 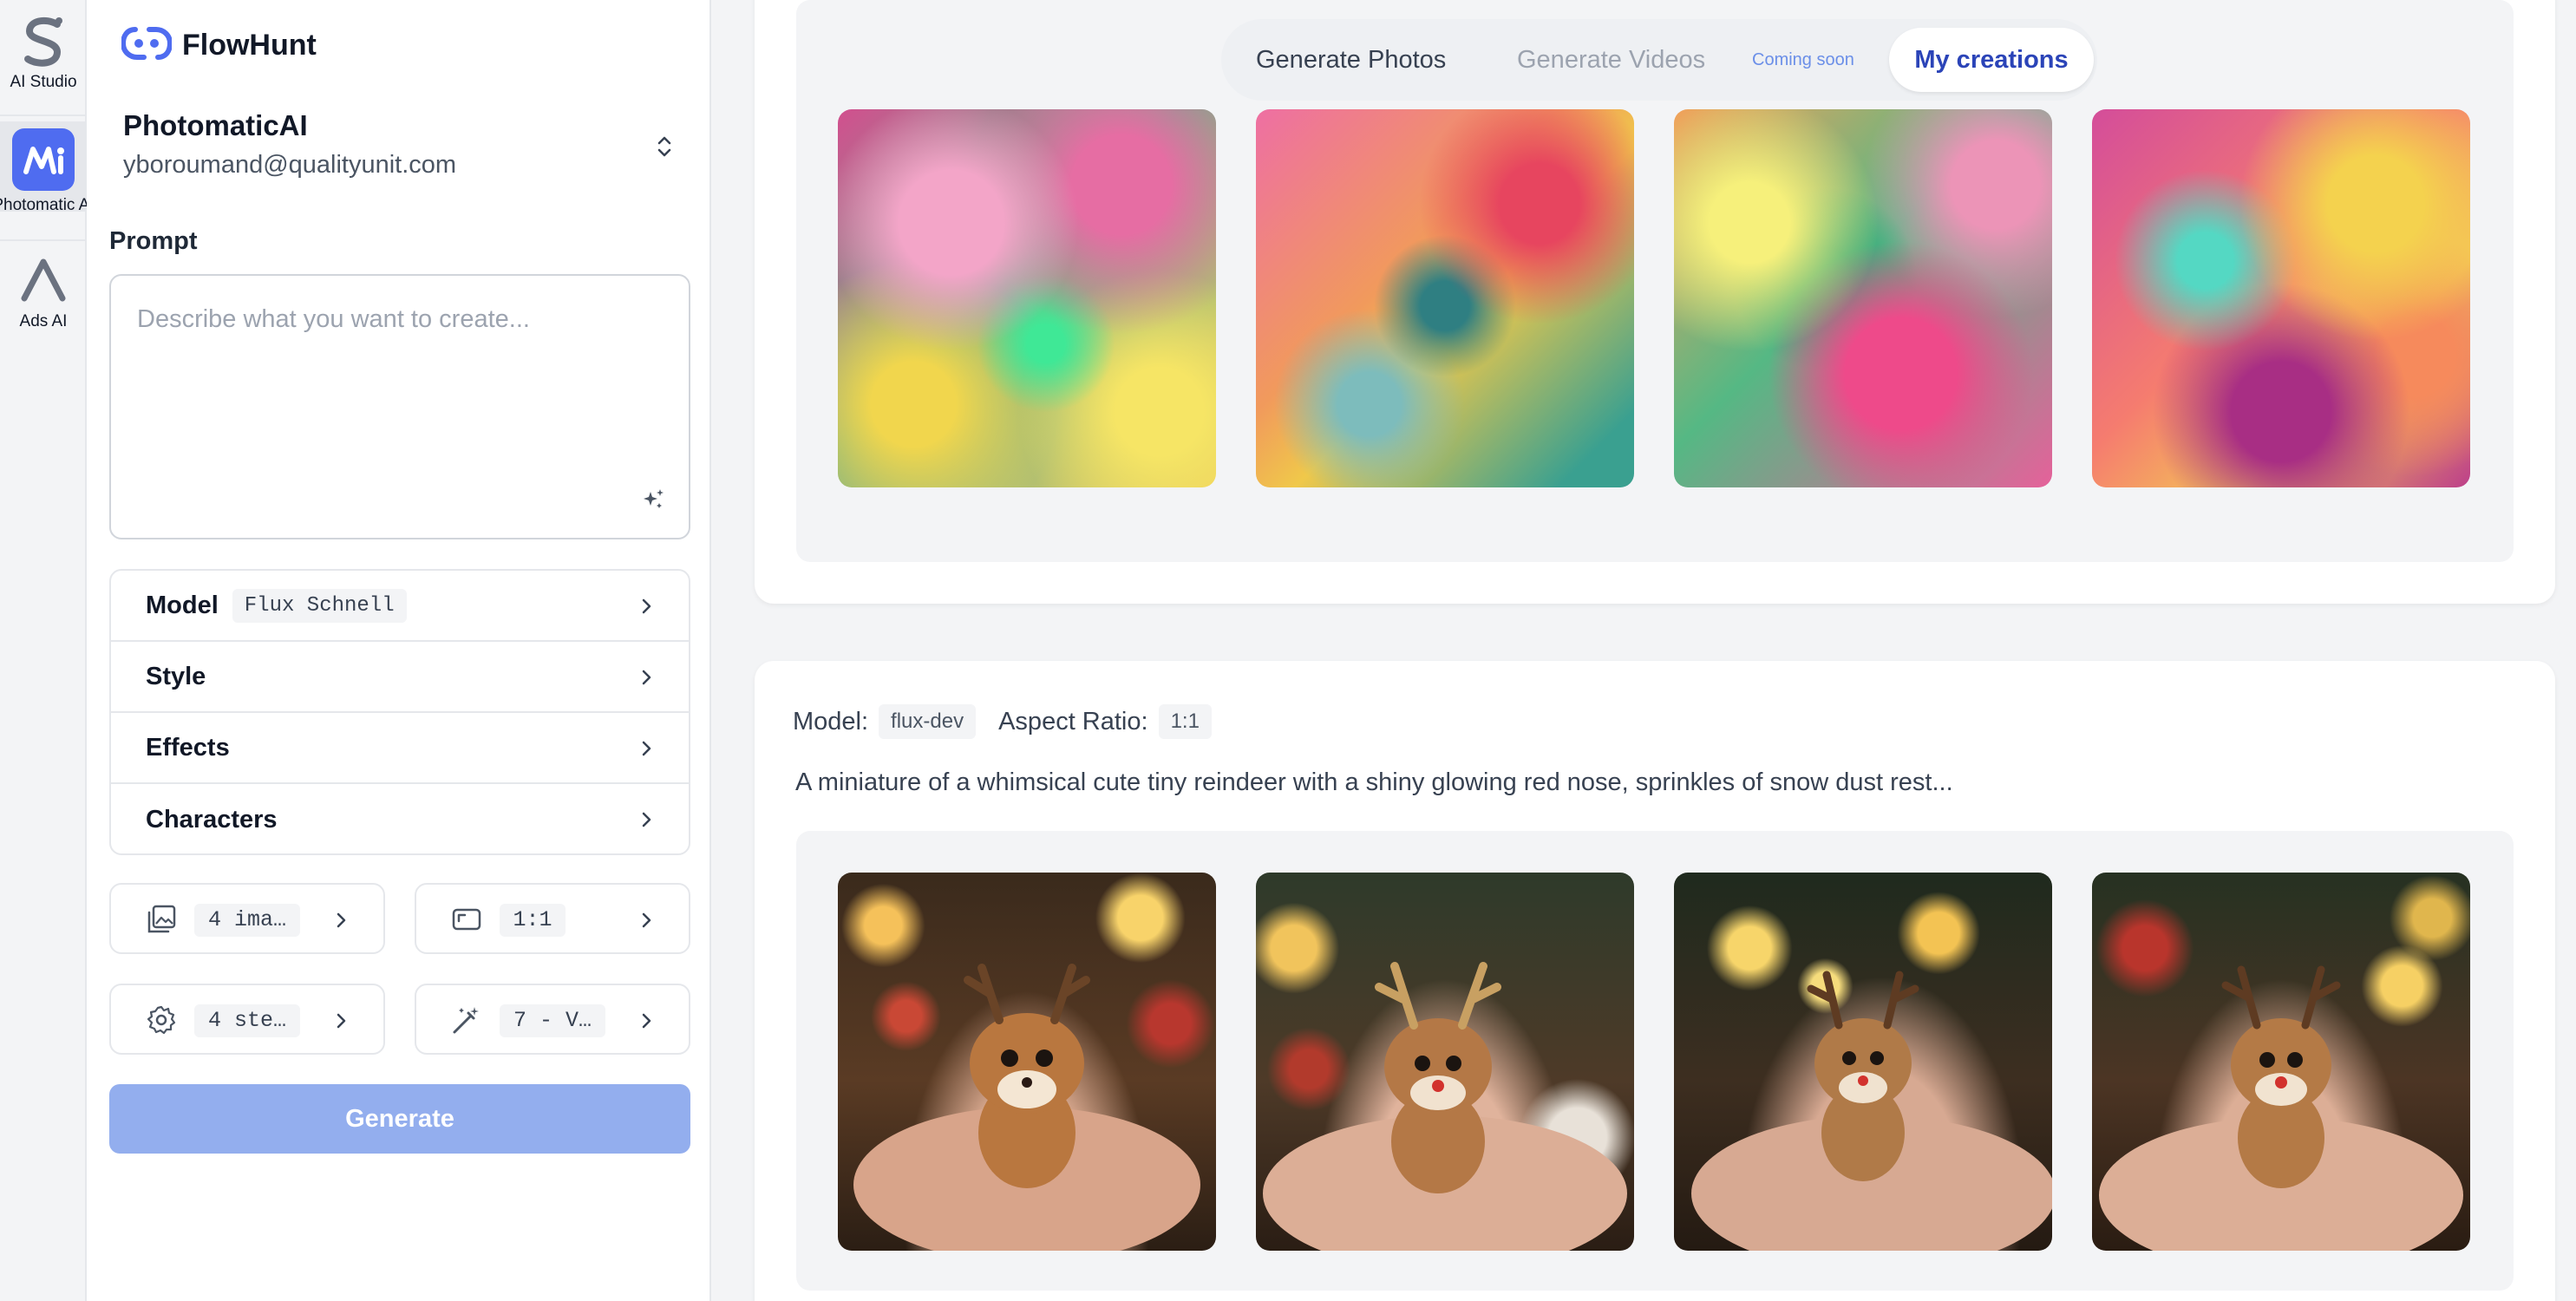 What do you see at coordinates (1803, 59) in the screenshot?
I see `coming-soon-badge: Coming soon` at bounding box center [1803, 59].